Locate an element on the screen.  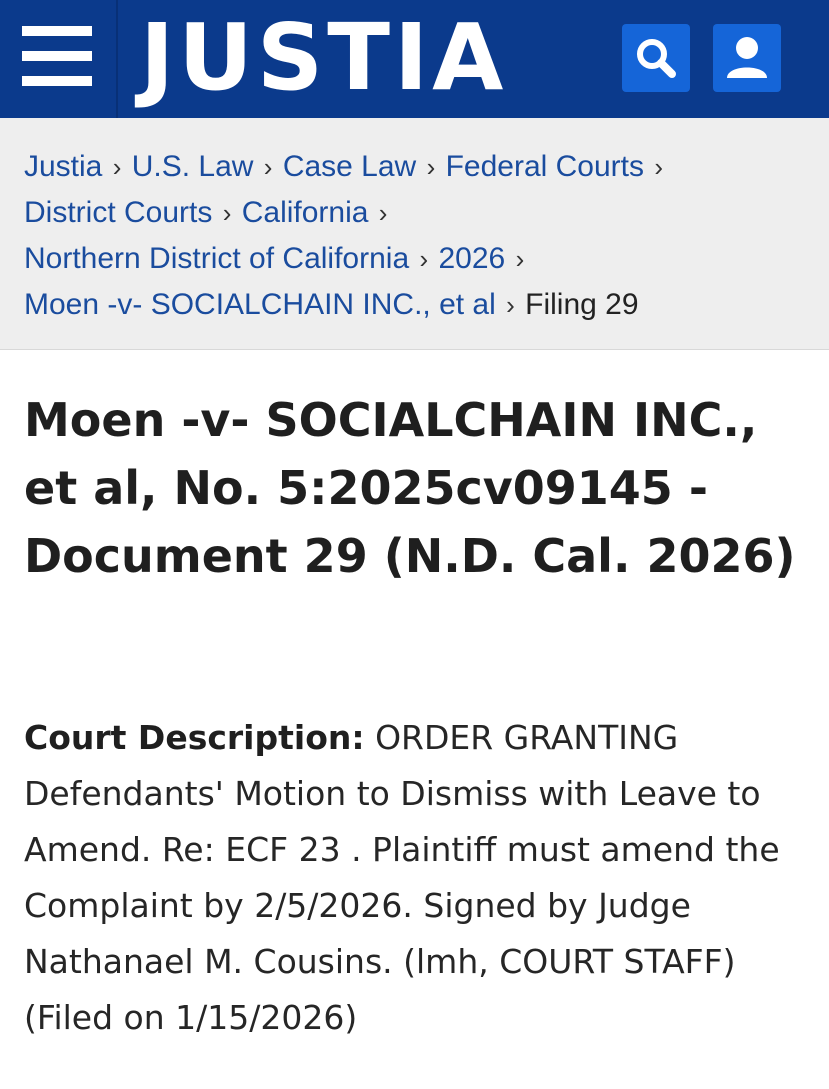
breadcrumb-current: Filing 29 is located at coordinates (582, 304).